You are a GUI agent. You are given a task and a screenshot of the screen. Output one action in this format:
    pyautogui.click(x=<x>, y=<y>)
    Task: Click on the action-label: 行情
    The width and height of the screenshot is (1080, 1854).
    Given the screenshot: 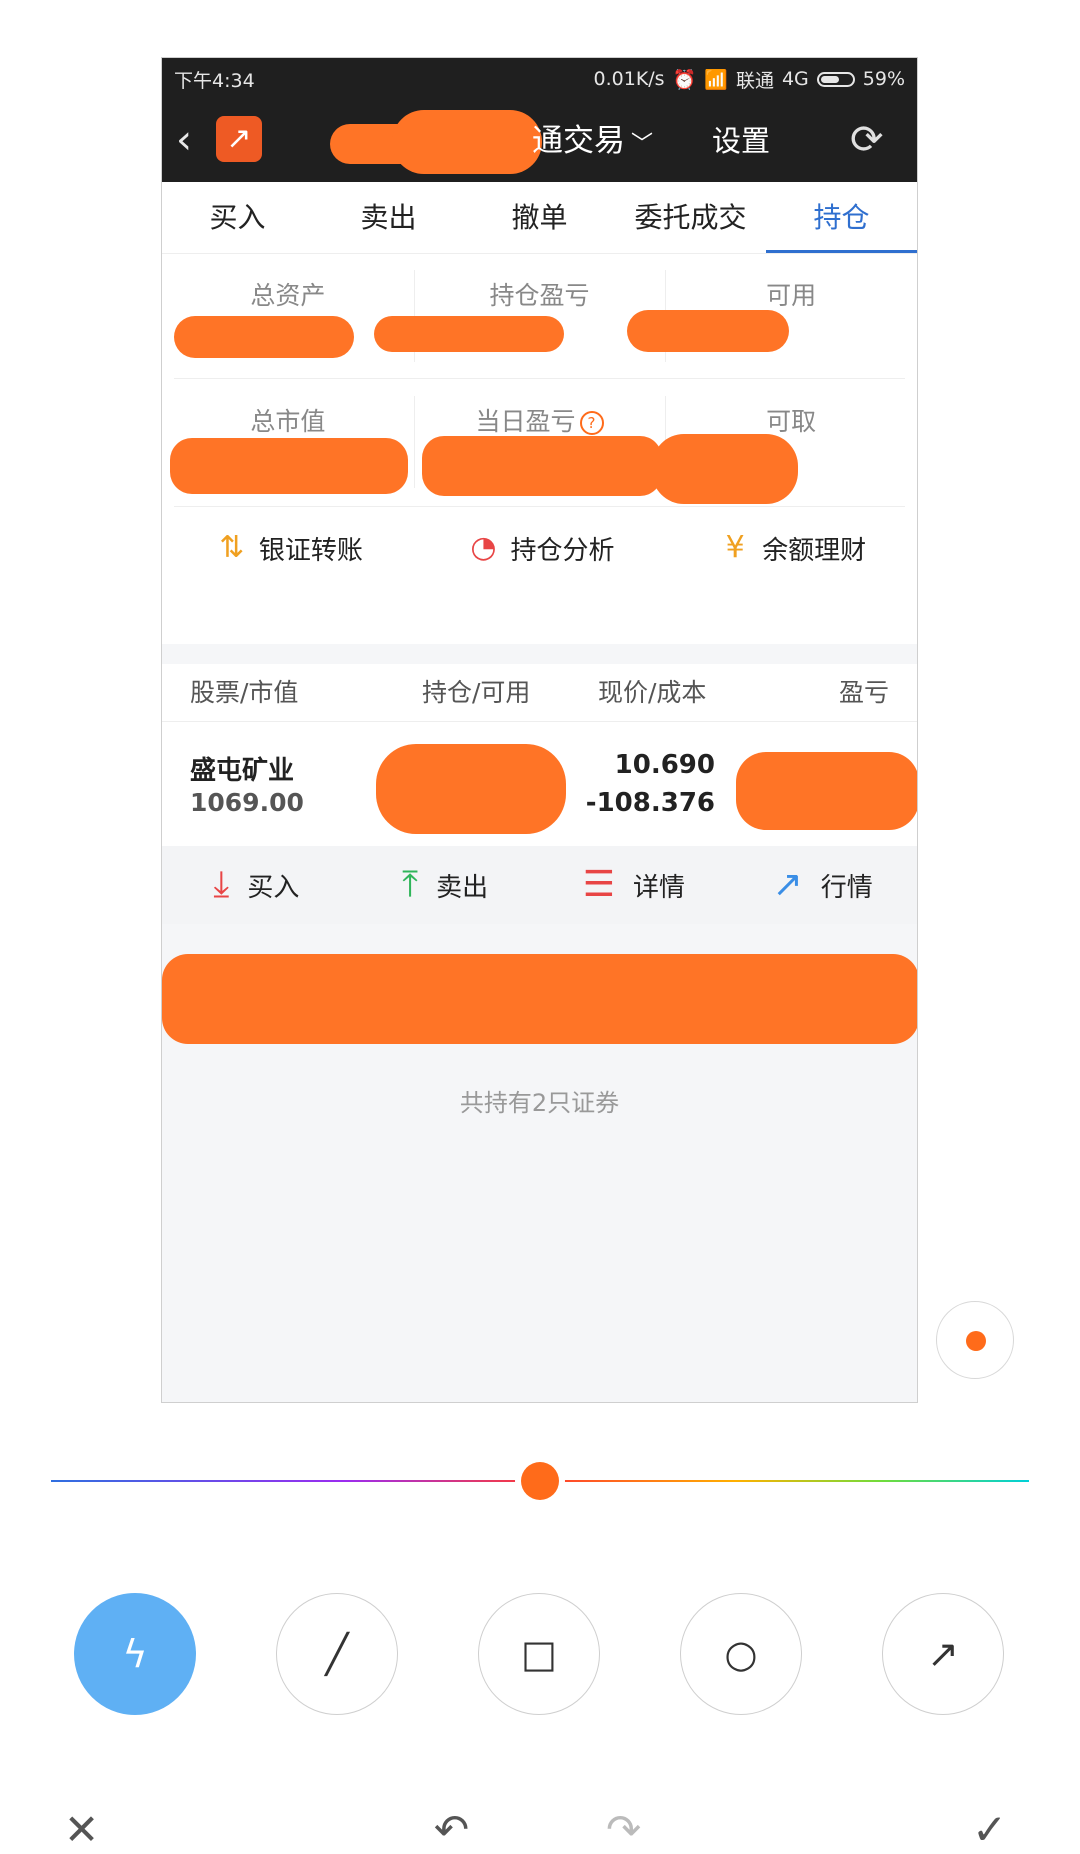 What is the action you would take?
    pyautogui.click(x=846, y=887)
    